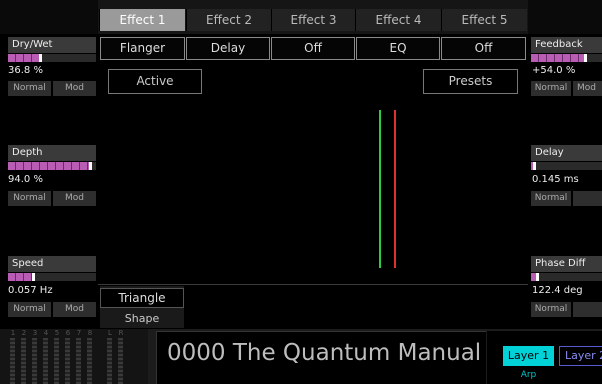 The image size is (602, 384). I want to click on dry-wet-value: 36.8 %, so click(25, 70).